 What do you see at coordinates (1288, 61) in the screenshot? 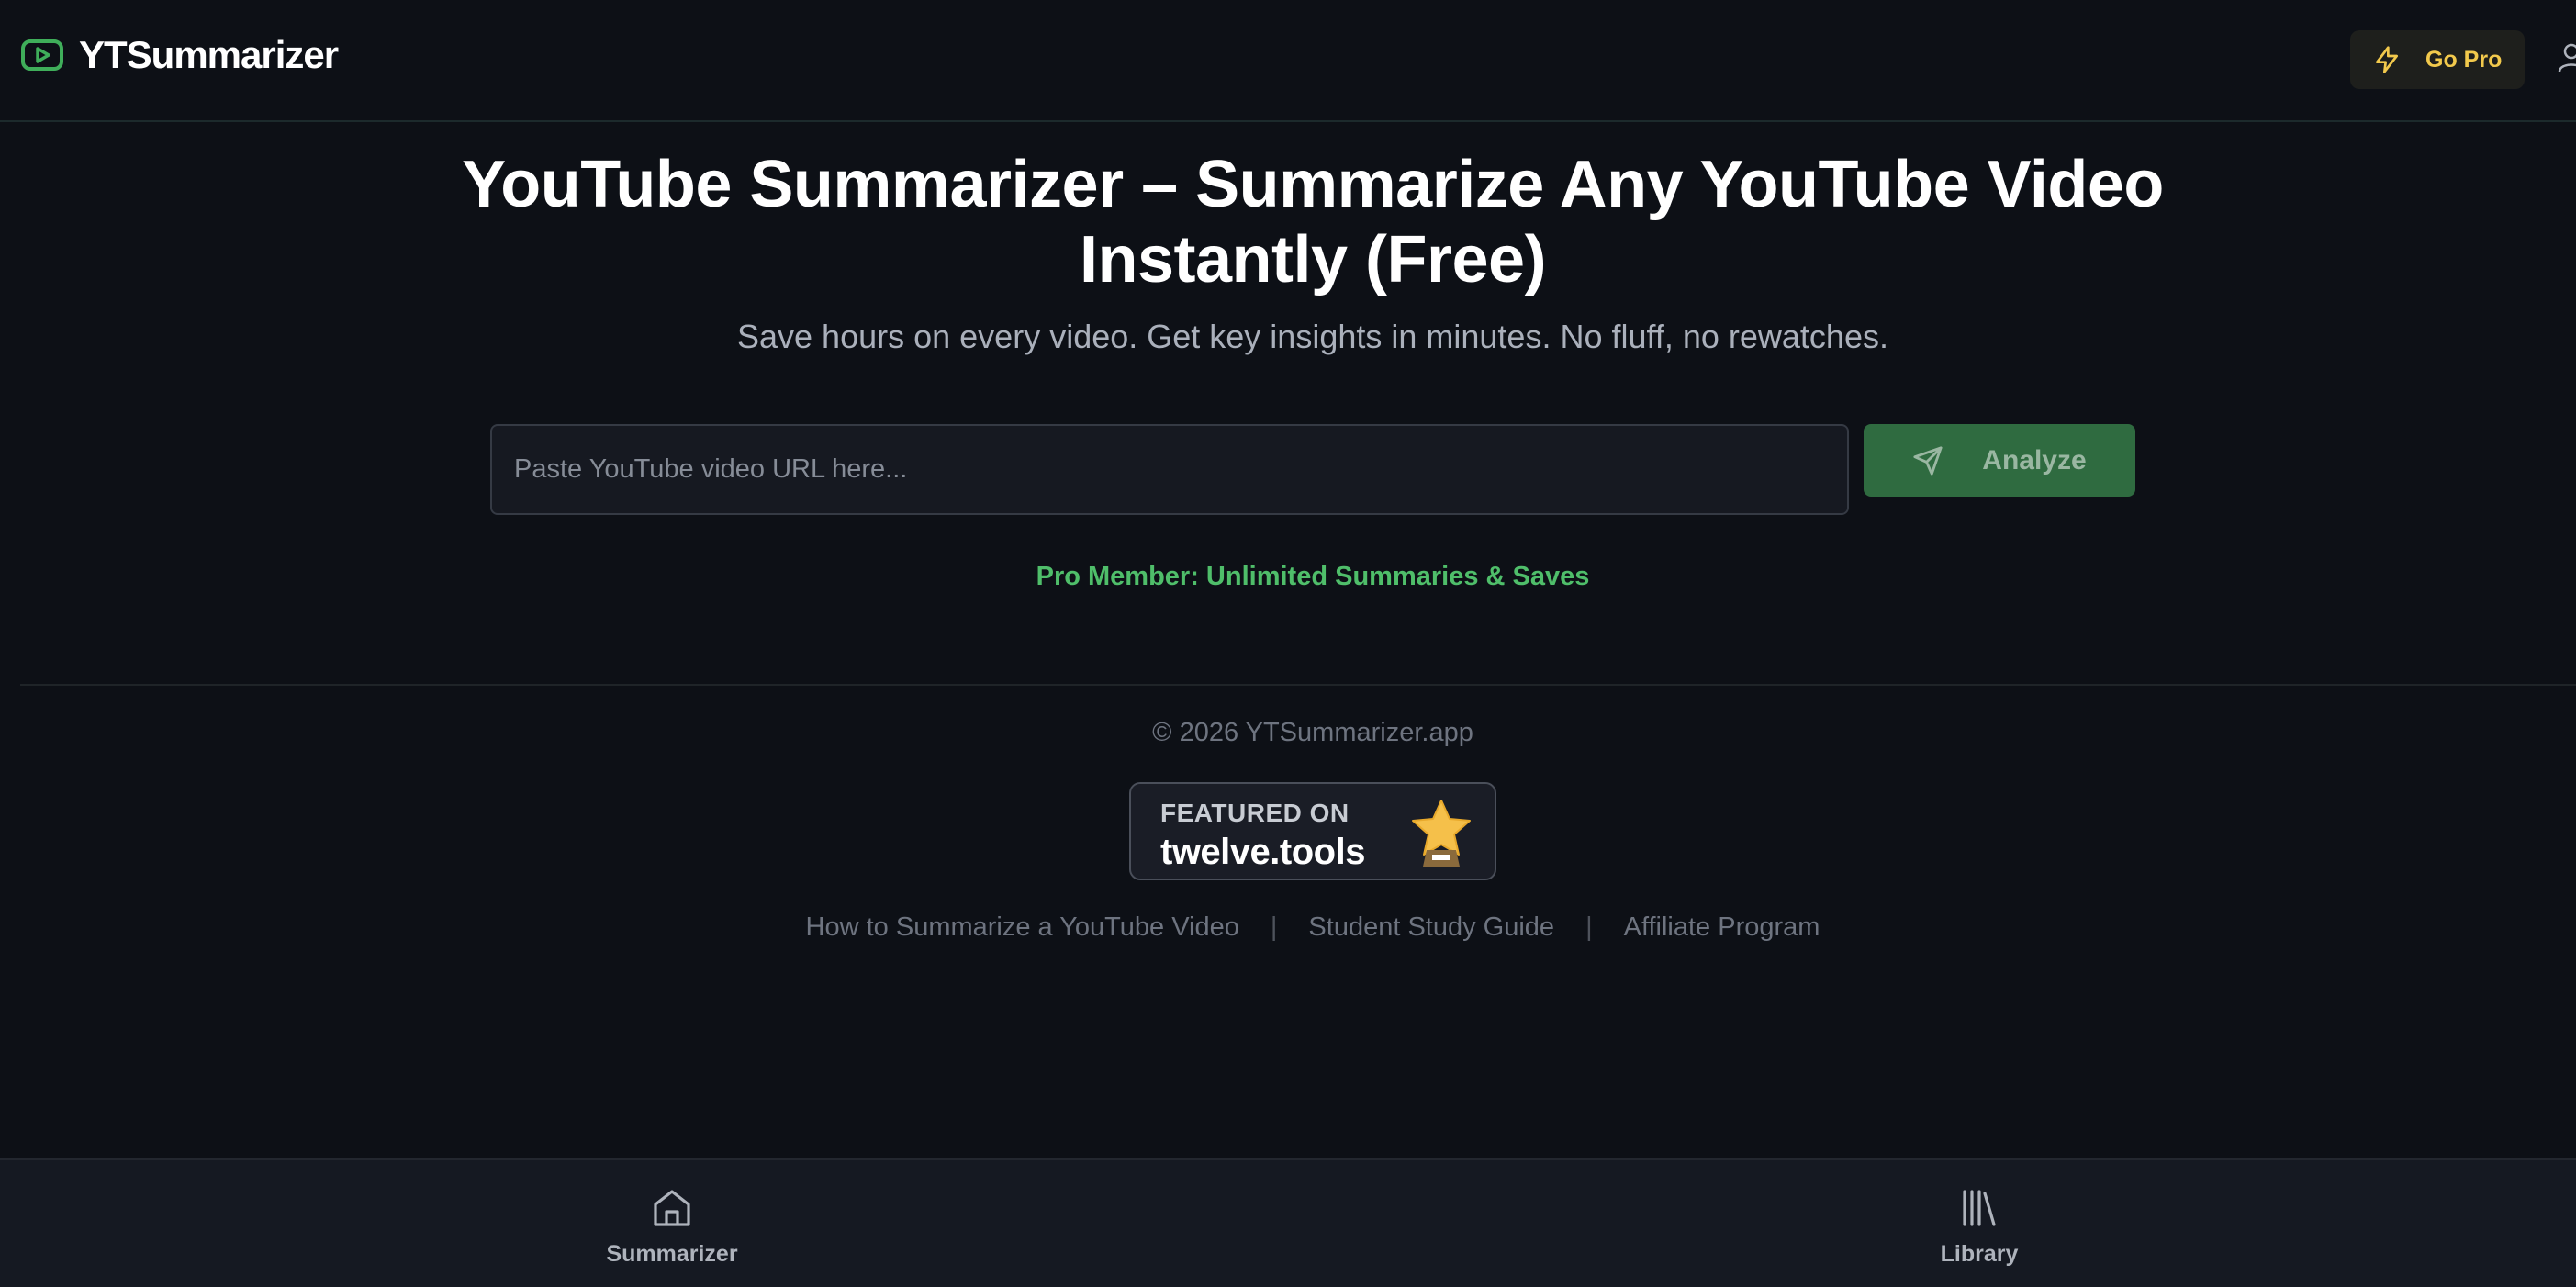
I see `top-header: YTSummarizer Go Pro` at bounding box center [1288, 61].